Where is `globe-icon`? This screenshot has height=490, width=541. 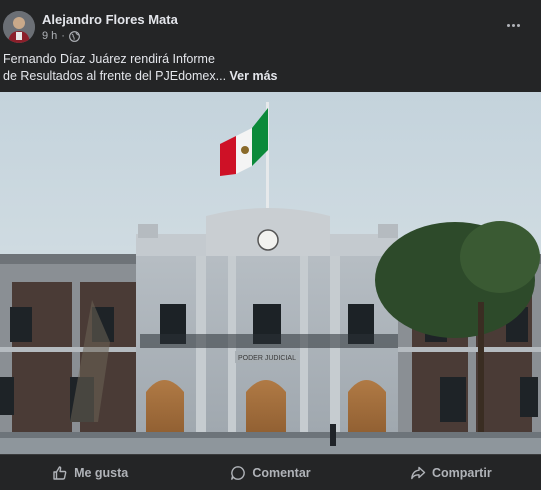
globe-icon is located at coordinates (74, 36).